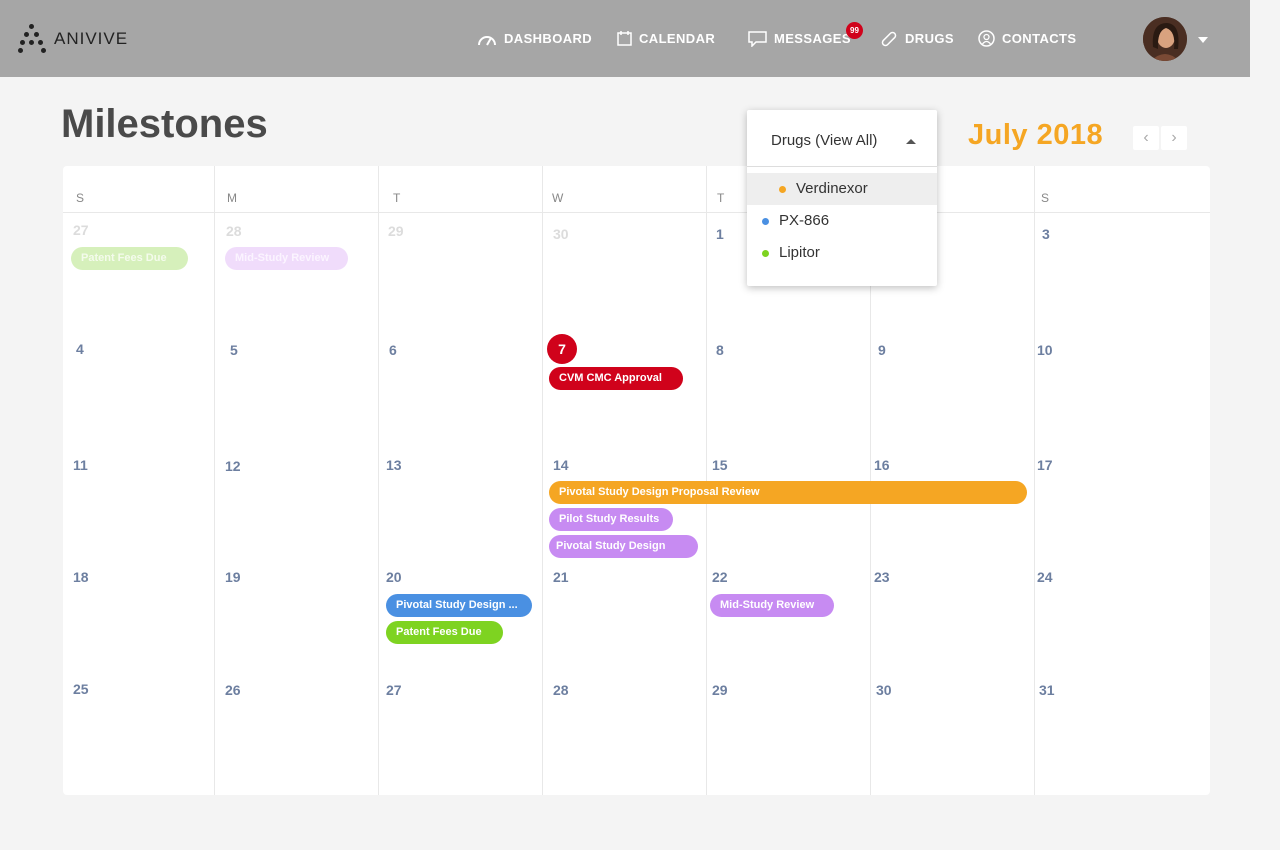 Image resolution: width=1280 pixels, height=850 pixels. Describe the element at coordinates (854, 30) in the screenshot. I see `messages-count-badge: 99` at that location.